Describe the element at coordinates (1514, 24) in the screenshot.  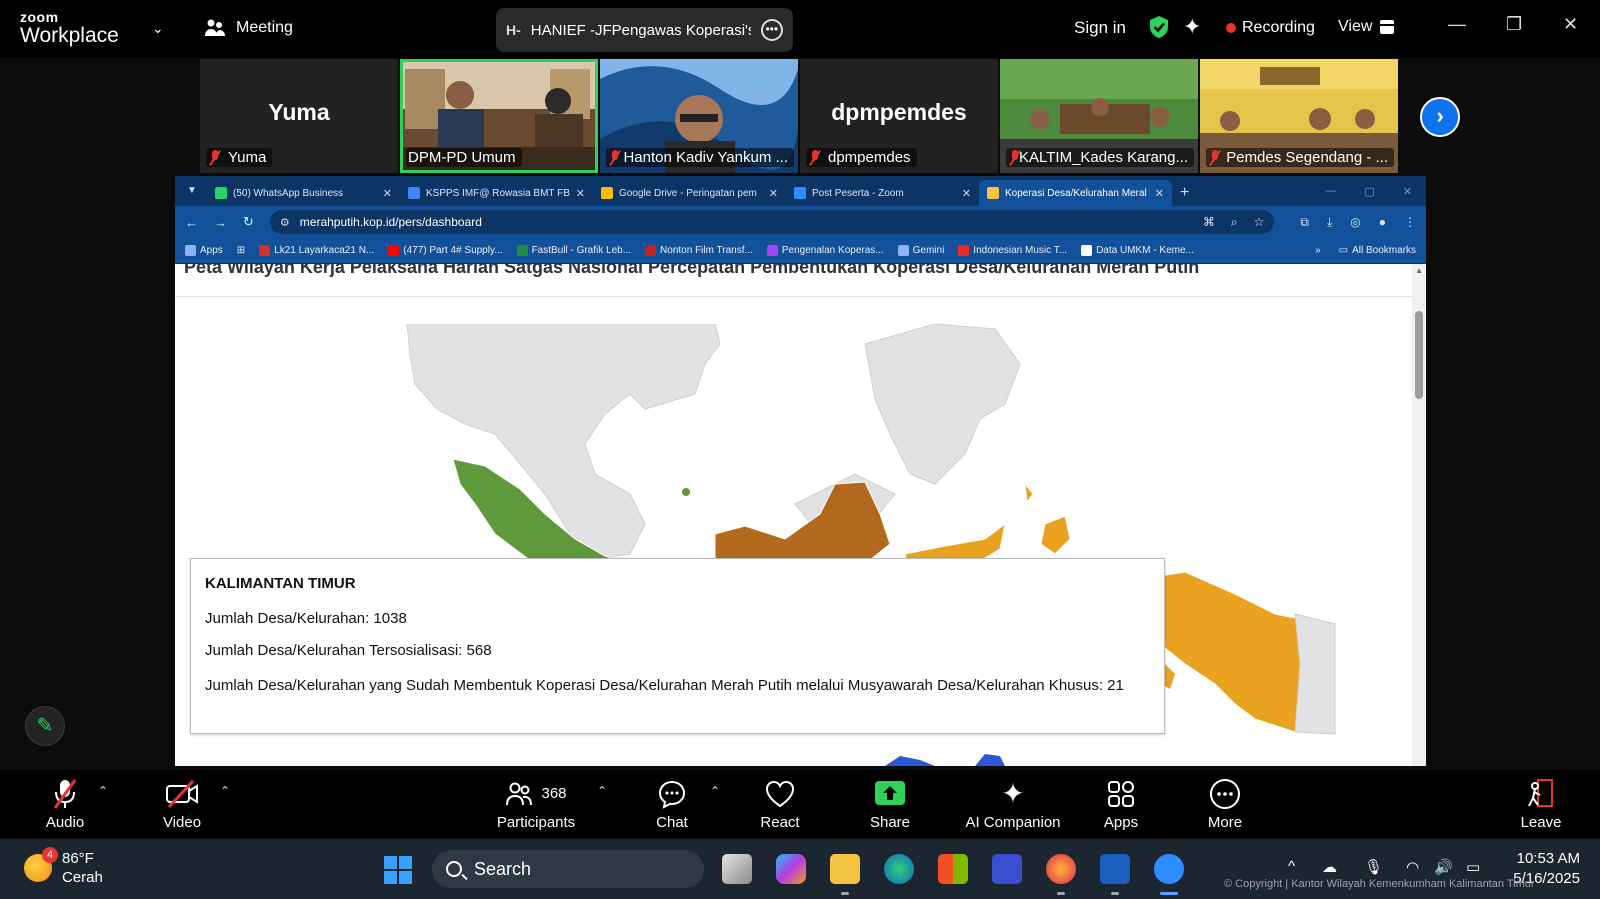
I see `restore-icon: ❐` at that location.